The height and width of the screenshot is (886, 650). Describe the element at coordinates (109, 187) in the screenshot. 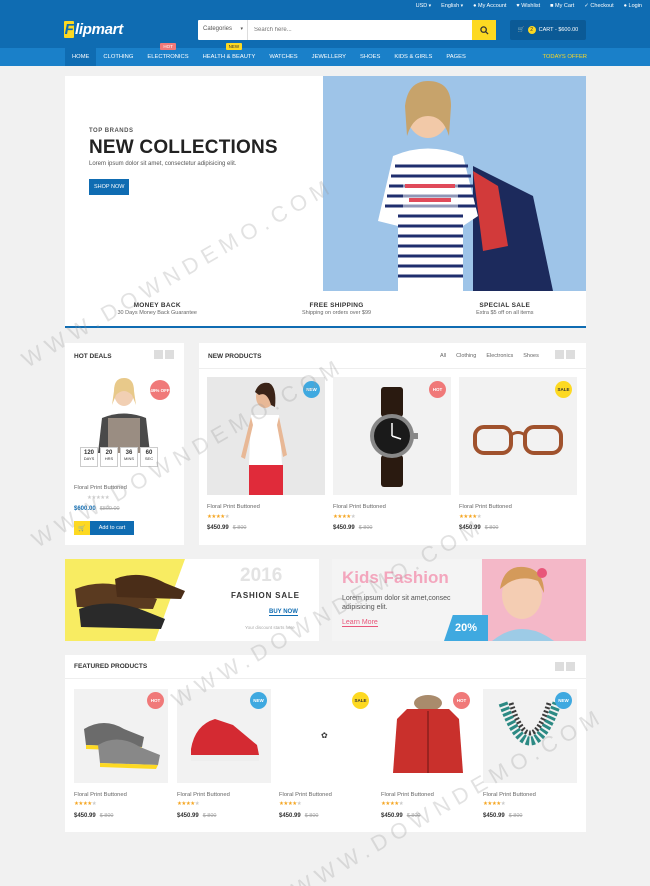

I see `shop-now-button: SHOP NOW` at that location.